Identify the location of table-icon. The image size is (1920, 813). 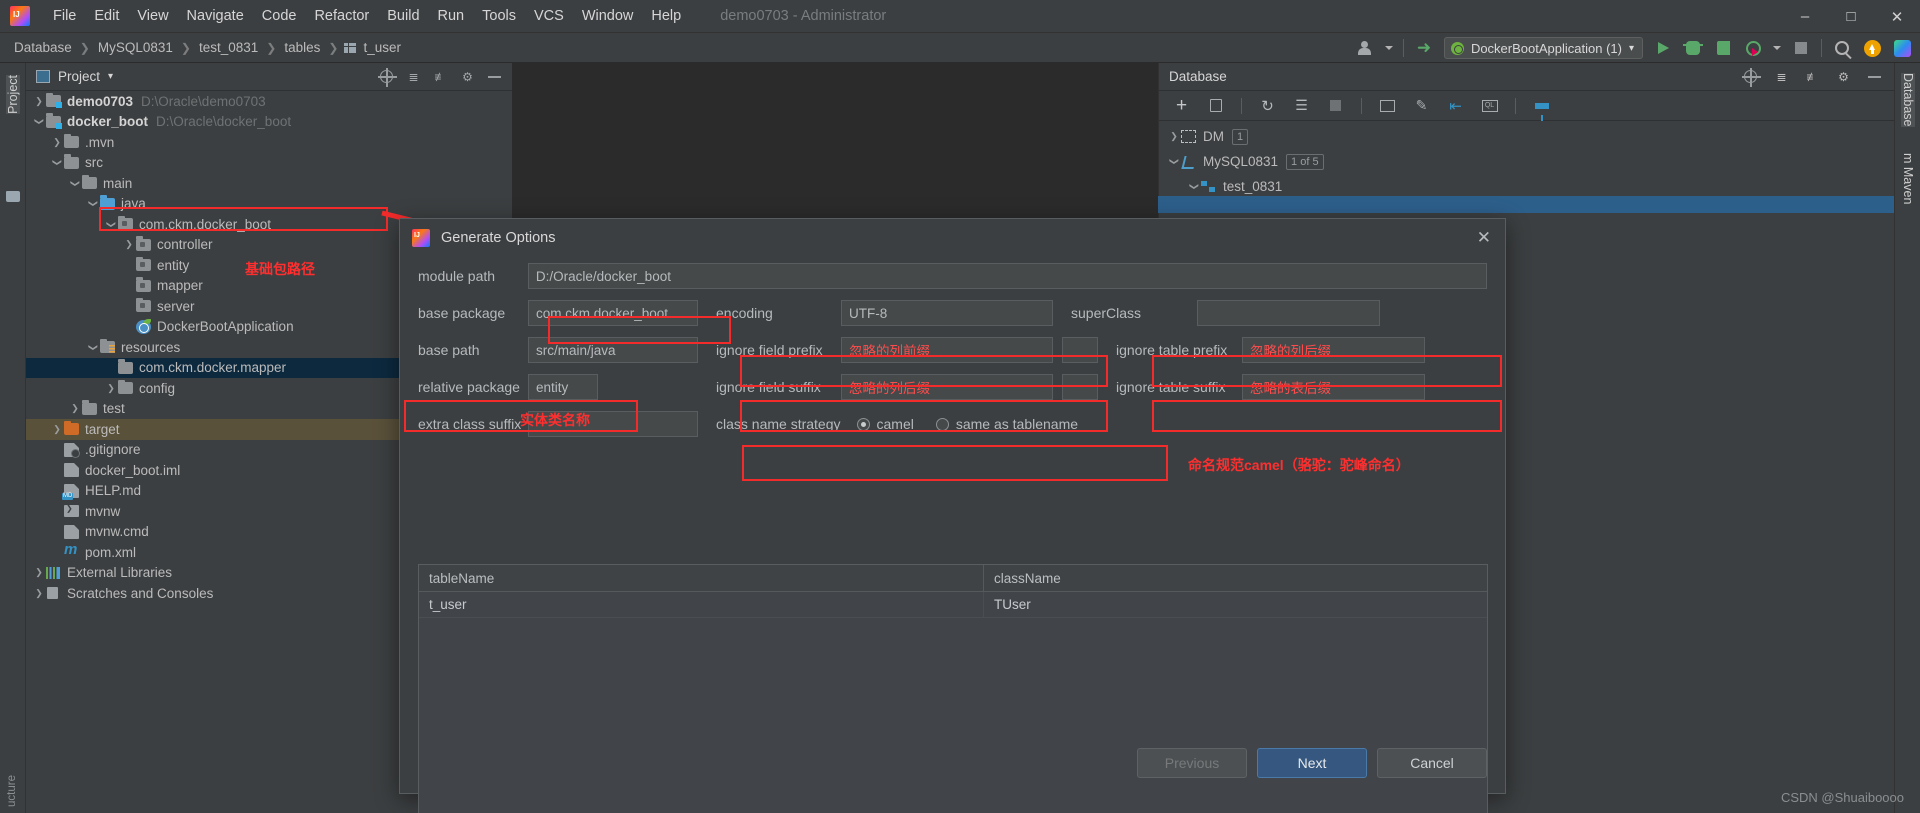
(1387, 105).